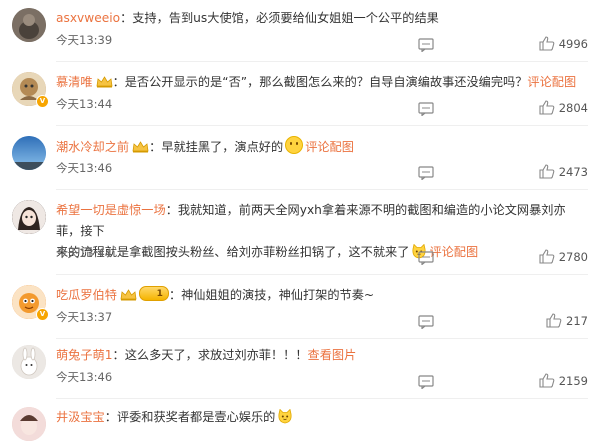 The image size is (600, 441). What do you see at coordinates (577, 320) in the screenshot?
I see `like-count: 217` at bounding box center [577, 320].